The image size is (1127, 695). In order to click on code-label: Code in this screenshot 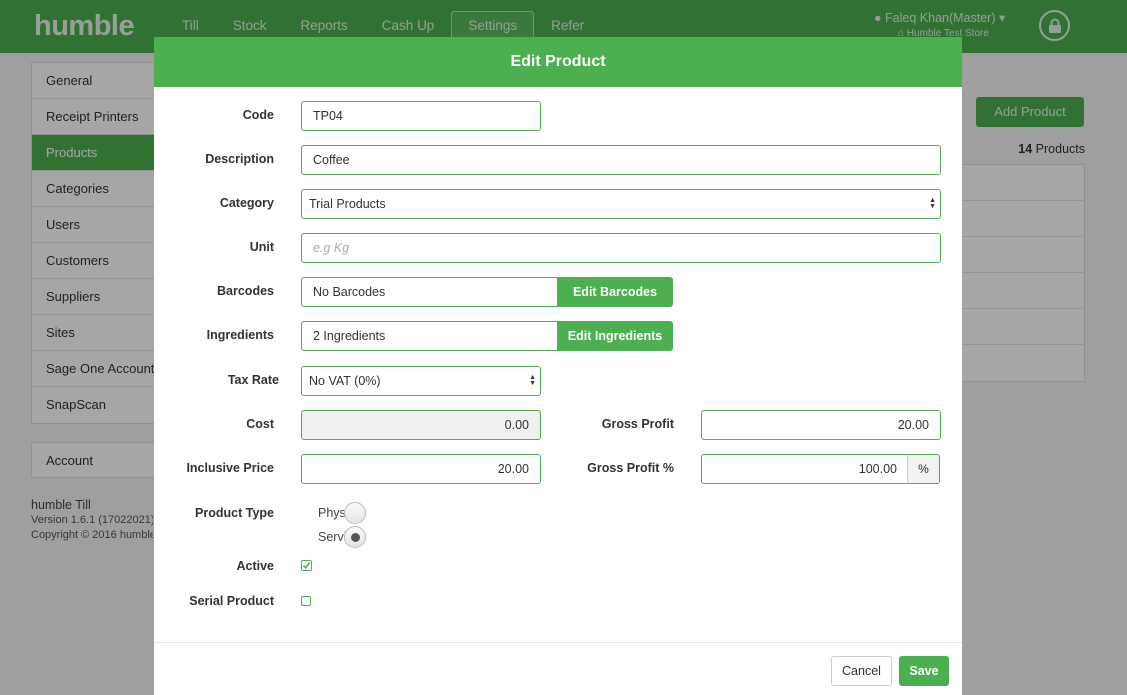, I will do `click(258, 115)`.